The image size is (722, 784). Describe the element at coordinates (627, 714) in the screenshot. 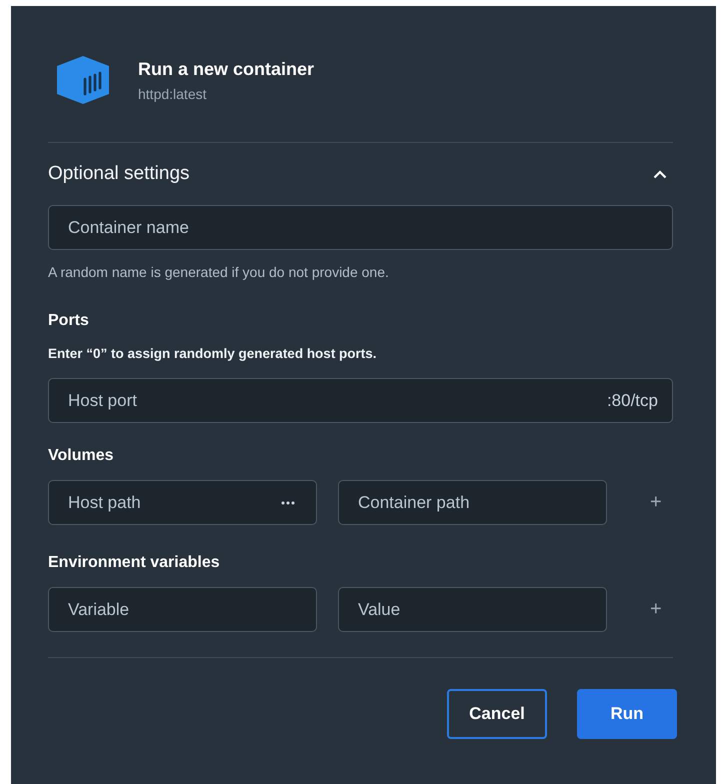

I see `run-button: Run` at that location.